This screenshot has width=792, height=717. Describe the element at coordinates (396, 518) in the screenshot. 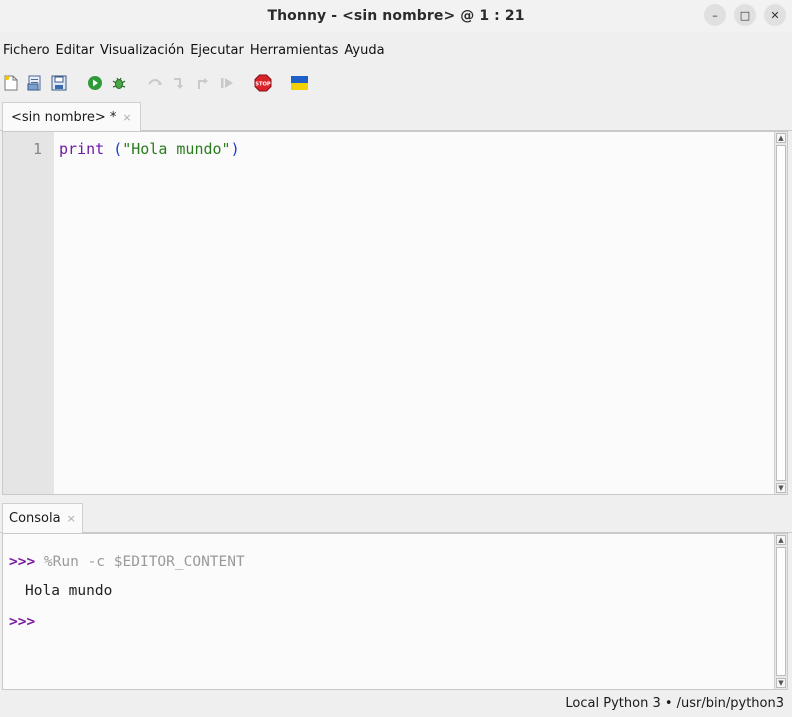

I see `console-tab-bar: Consola ×` at that location.